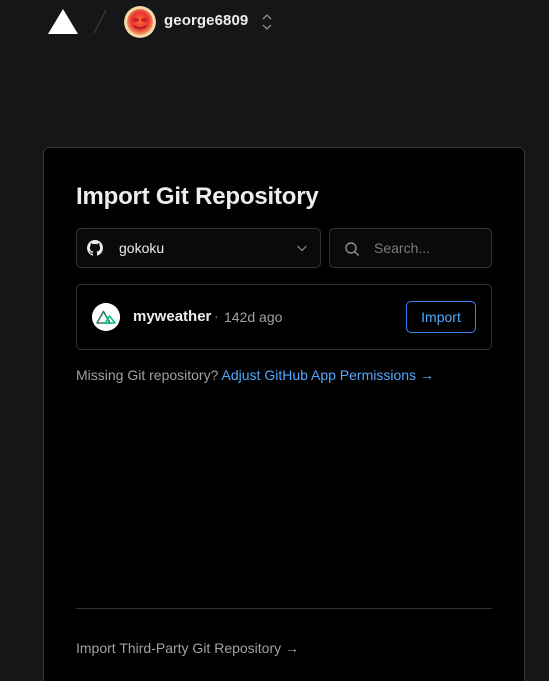 This screenshot has height=681, width=549. I want to click on repo-search, so click(410, 248).